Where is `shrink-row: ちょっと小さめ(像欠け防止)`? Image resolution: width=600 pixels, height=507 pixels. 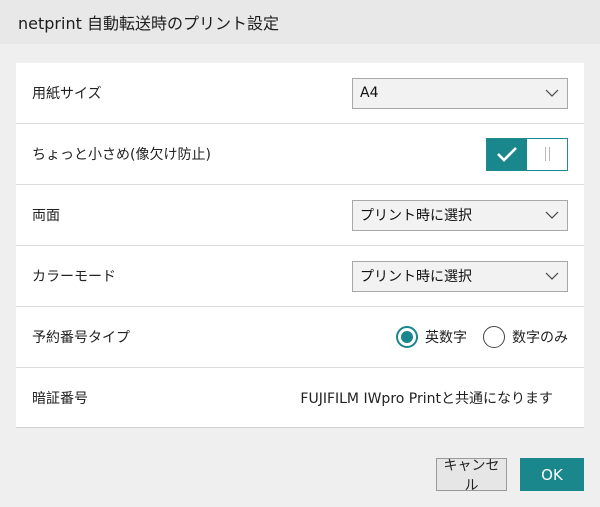 shrink-row: ちょっと小さめ(像欠け防止) is located at coordinates (300, 154).